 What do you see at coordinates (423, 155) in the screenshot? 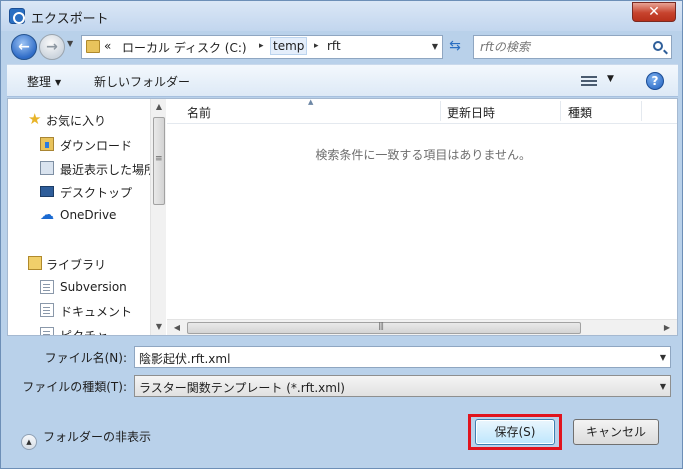
I see `empty-message: 検索条件に一致する項目はありません。` at bounding box center [423, 155].